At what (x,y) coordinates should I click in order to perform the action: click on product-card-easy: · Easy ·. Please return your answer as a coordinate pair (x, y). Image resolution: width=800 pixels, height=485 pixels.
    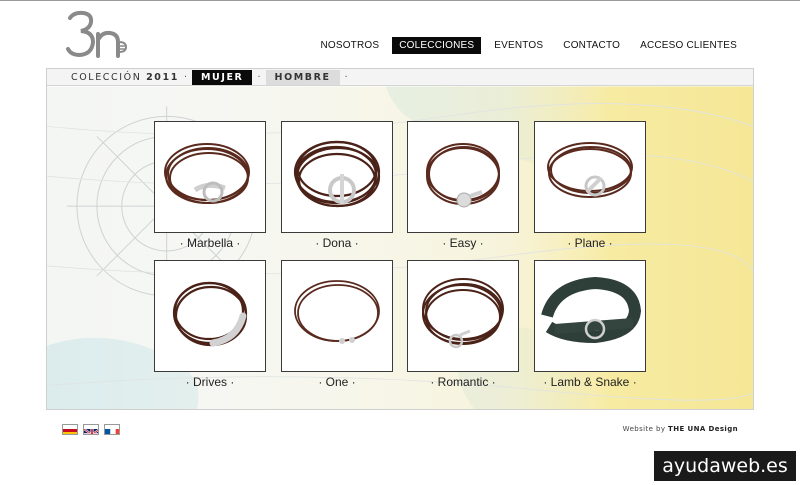
    Looking at the image, I should click on (463, 185).